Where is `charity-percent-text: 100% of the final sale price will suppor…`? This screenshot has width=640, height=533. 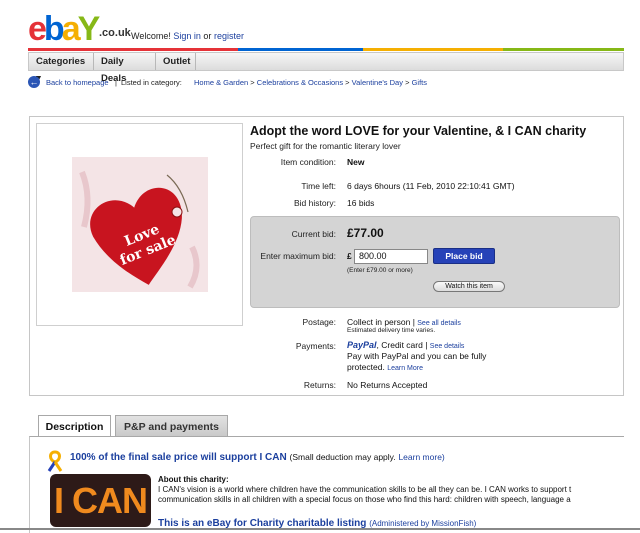 charity-percent-text: 100% of the final sale price will suppor… is located at coordinates (163, 457).